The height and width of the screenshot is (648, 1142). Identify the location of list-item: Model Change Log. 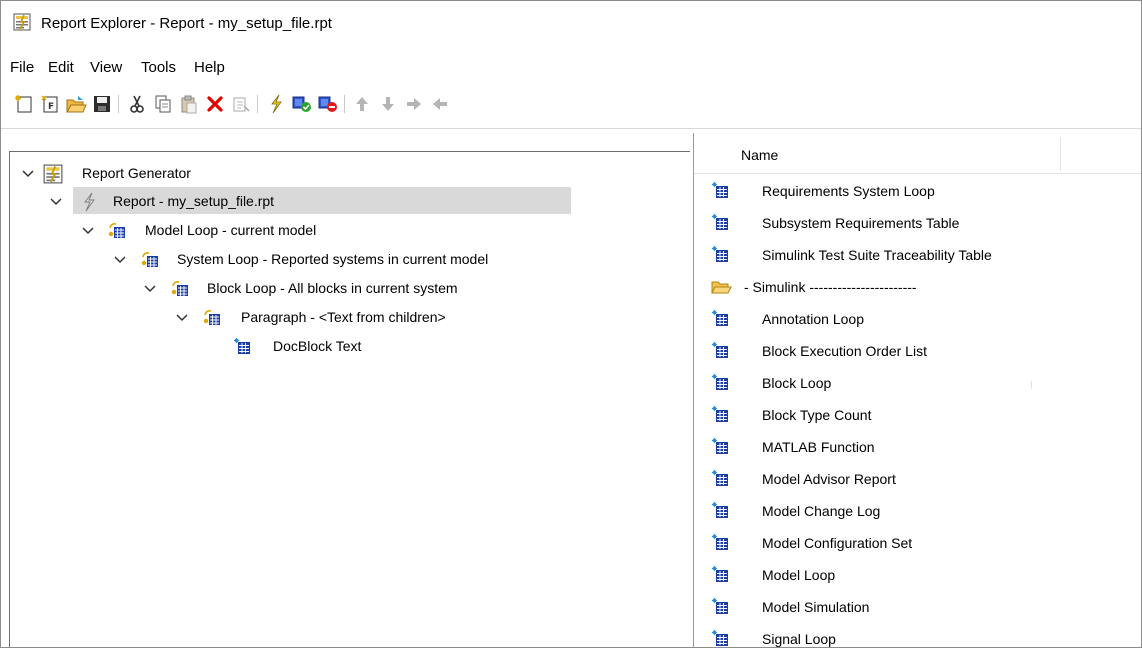
(917, 512).